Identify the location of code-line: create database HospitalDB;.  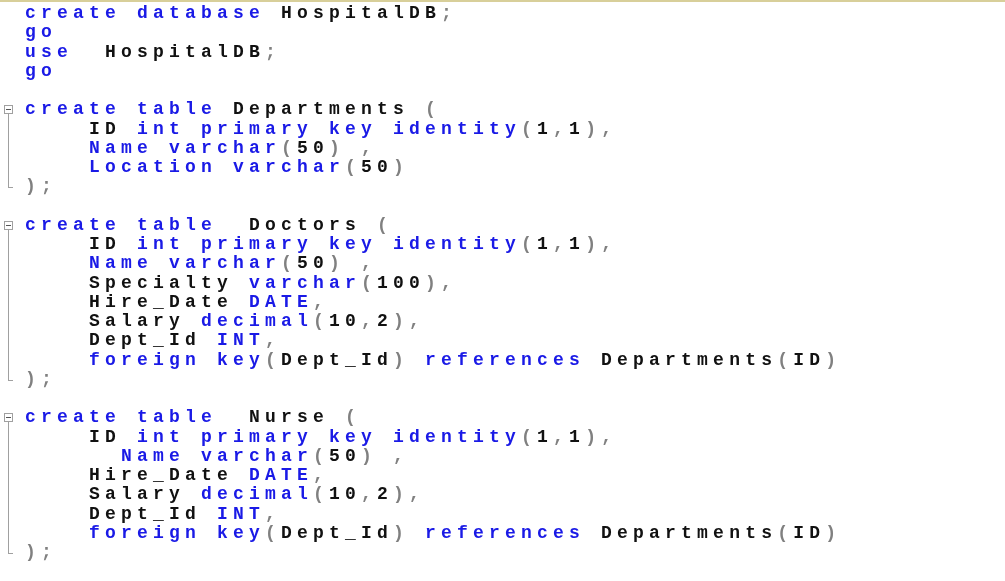
(241, 14).